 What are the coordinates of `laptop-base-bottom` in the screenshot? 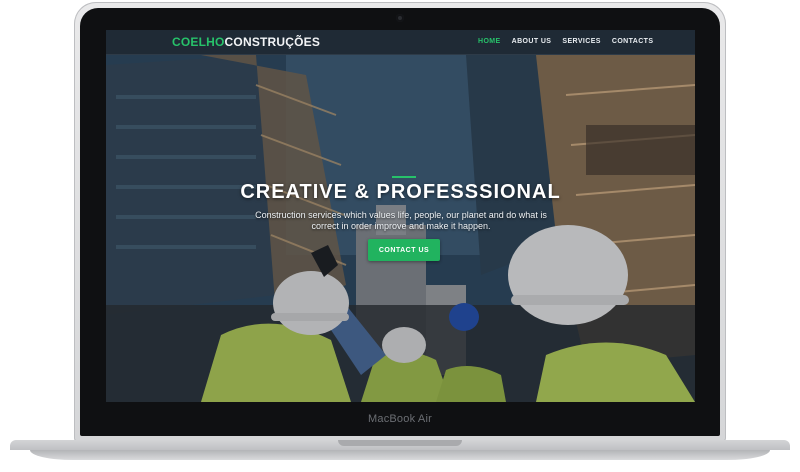 It's located at (400, 455).